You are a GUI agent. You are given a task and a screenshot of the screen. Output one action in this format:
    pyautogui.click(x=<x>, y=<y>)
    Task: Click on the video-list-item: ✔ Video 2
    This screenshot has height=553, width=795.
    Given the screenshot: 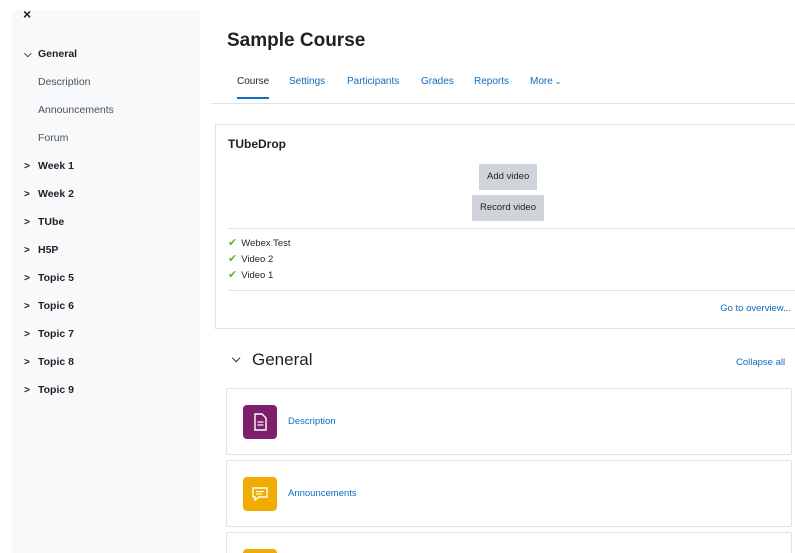 What is the action you would take?
    pyautogui.click(x=250, y=259)
    